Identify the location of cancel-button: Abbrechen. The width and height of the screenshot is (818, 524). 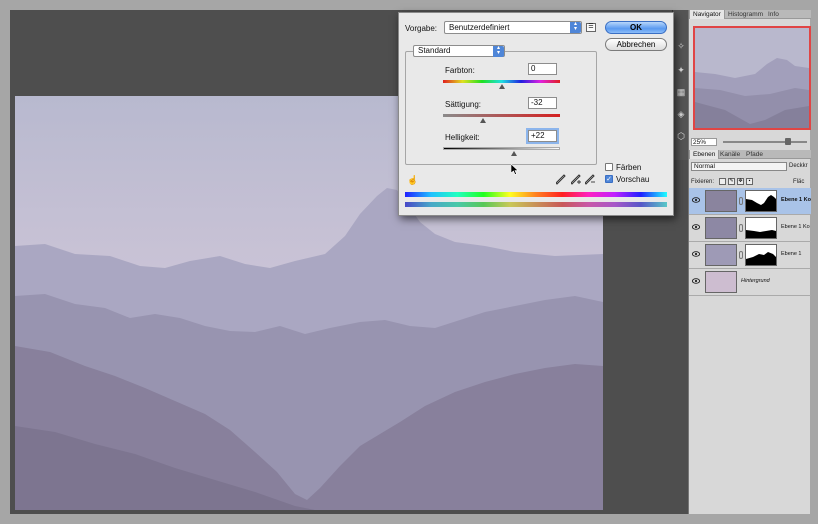
(636, 44).